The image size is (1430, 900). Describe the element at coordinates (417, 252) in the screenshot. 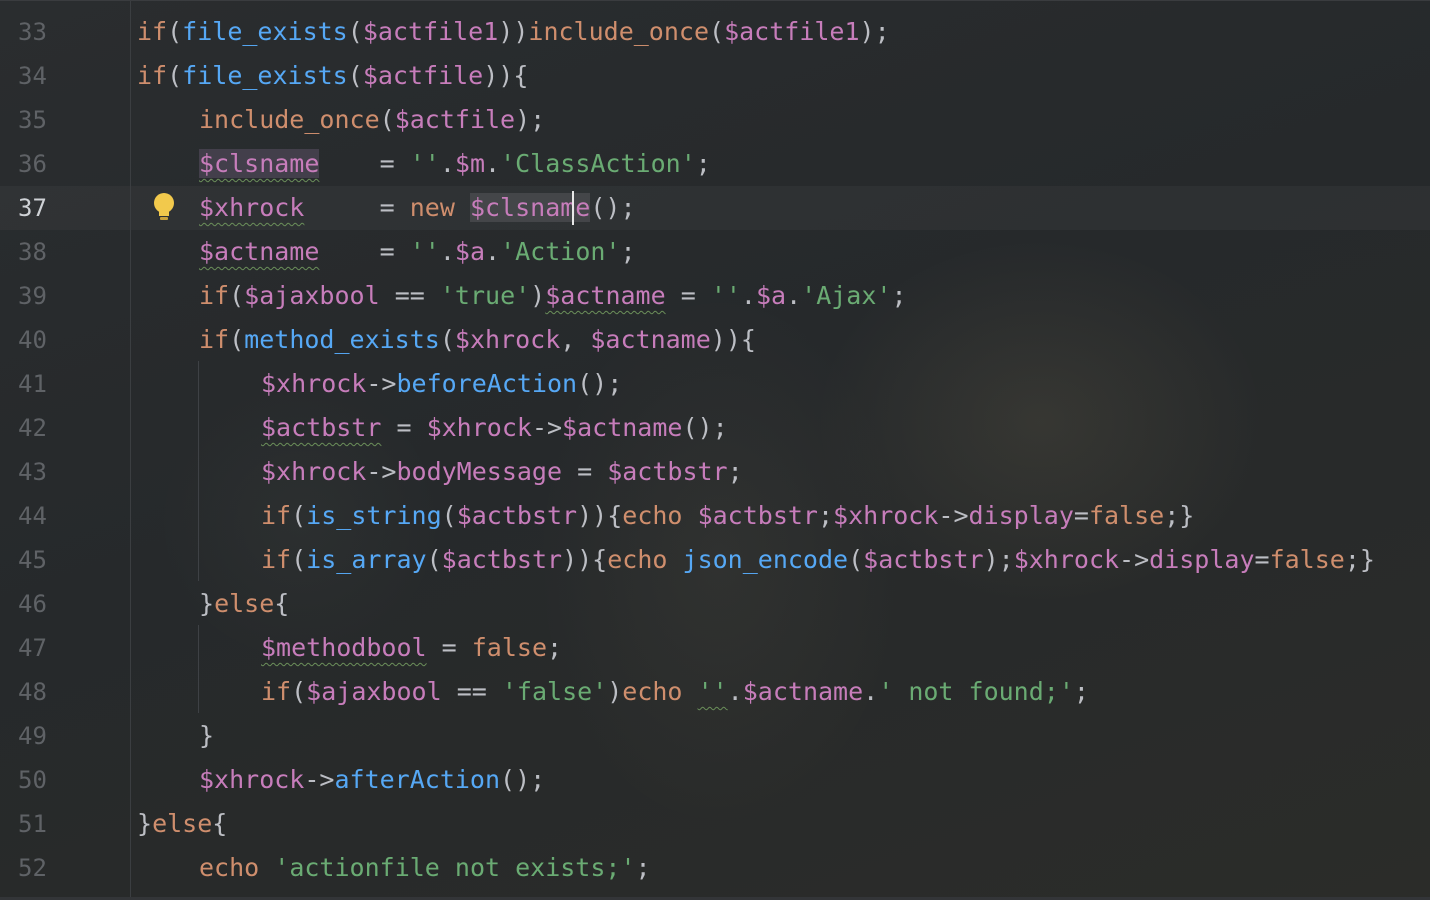

I see `code-line-38: $actname = ''.$a.'Action';` at that location.